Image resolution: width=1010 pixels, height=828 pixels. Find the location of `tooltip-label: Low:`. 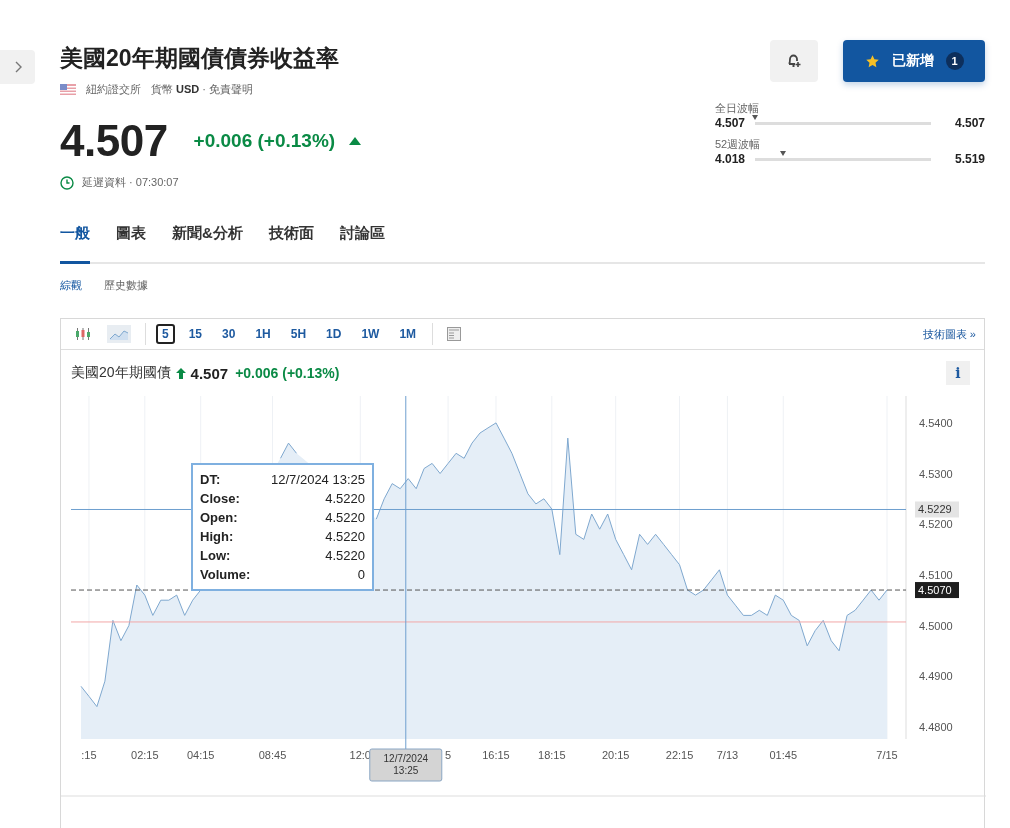

tooltip-label: Low: is located at coordinates (215, 556).